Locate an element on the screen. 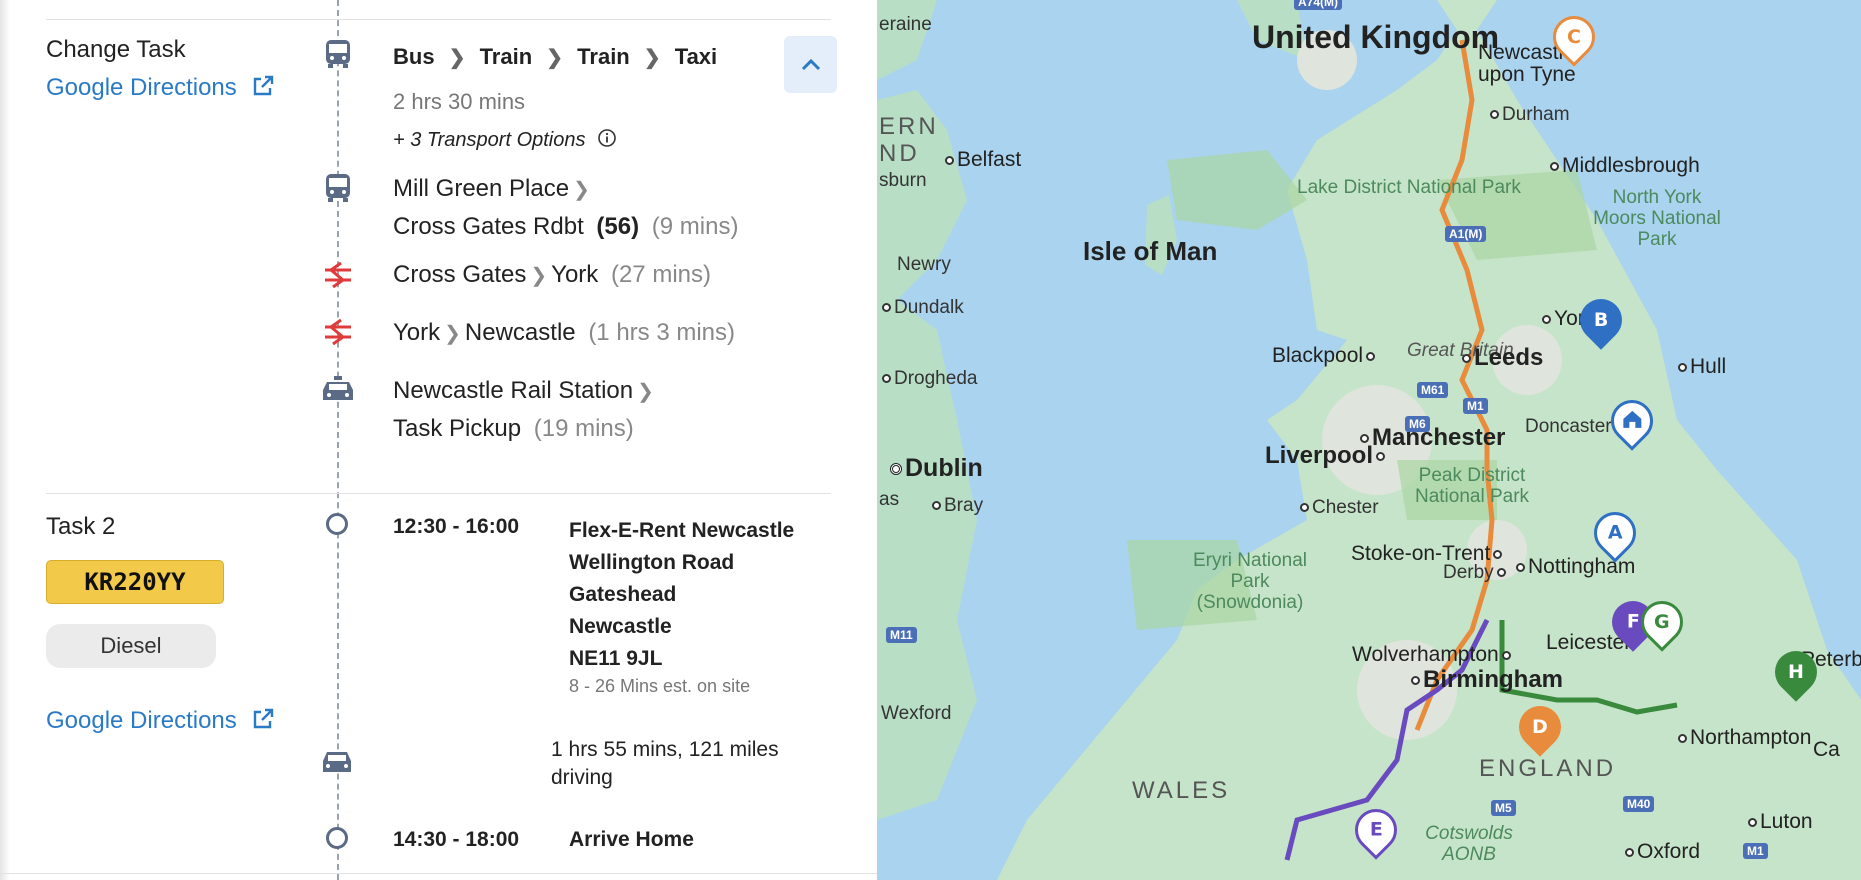  country-label: United Kingdom is located at coordinates (1376, 37).